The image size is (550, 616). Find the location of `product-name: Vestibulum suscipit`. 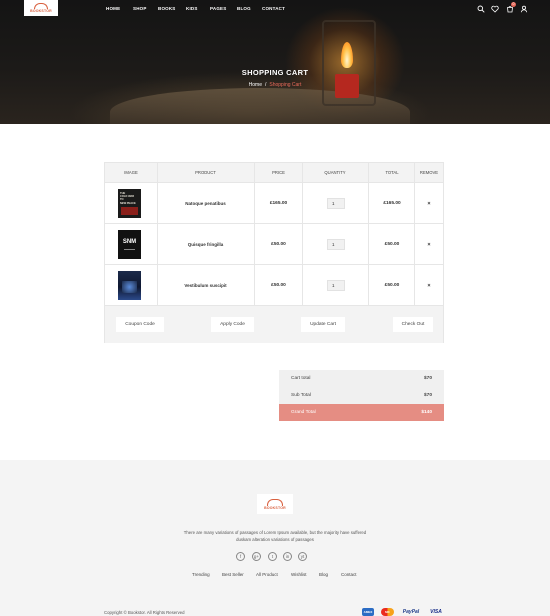

product-name: Vestibulum suscipit is located at coordinates (205, 285).